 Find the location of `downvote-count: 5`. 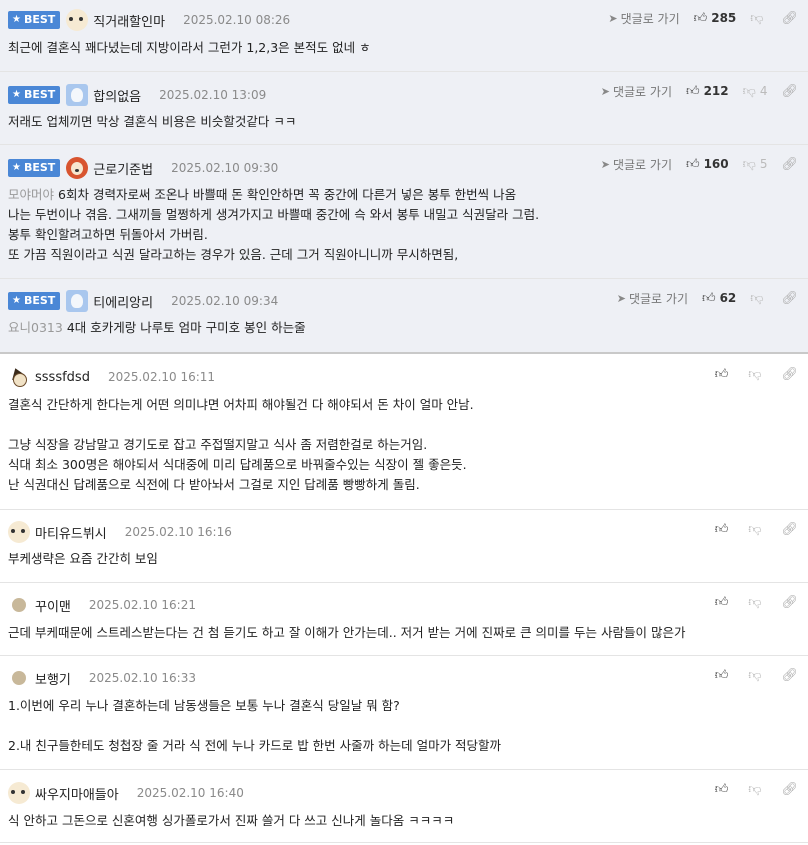

downvote-count: 5 is located at coordinates (763, 164).